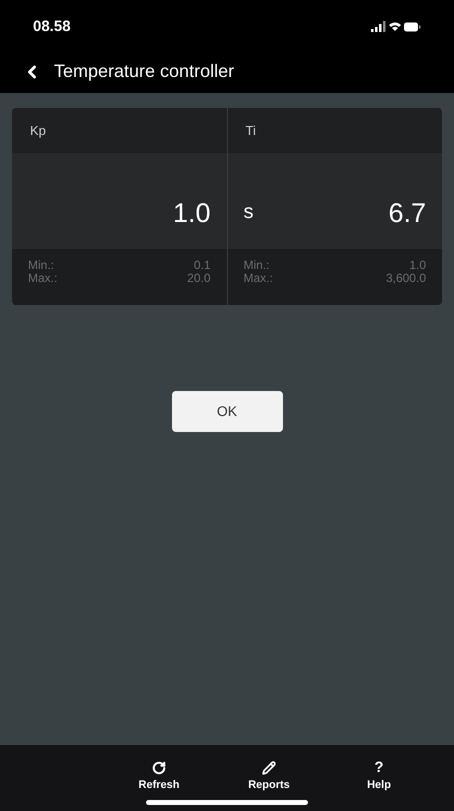 This screenshot has width=454, height=811. Describe the element at coordinates (335, 201) in the screenshot. I see `parameter-value-field: s 6.7` at that location.